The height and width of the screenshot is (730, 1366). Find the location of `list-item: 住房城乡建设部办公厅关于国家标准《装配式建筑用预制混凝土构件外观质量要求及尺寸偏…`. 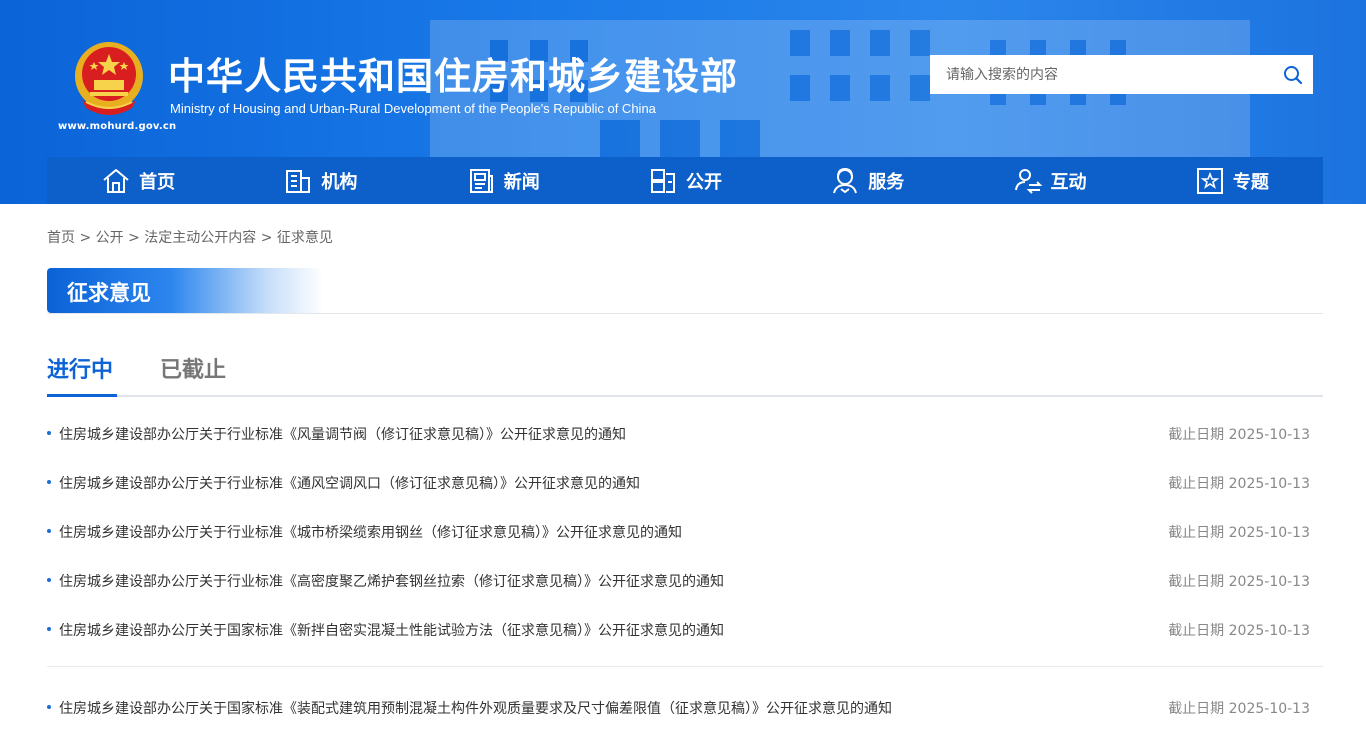

list-item: 住房城乡建设部办公厅关于国家标准《装配式建筑用预制混凝土构件外观质量要求及尺寸偏… is located at coordinates (685, 707).